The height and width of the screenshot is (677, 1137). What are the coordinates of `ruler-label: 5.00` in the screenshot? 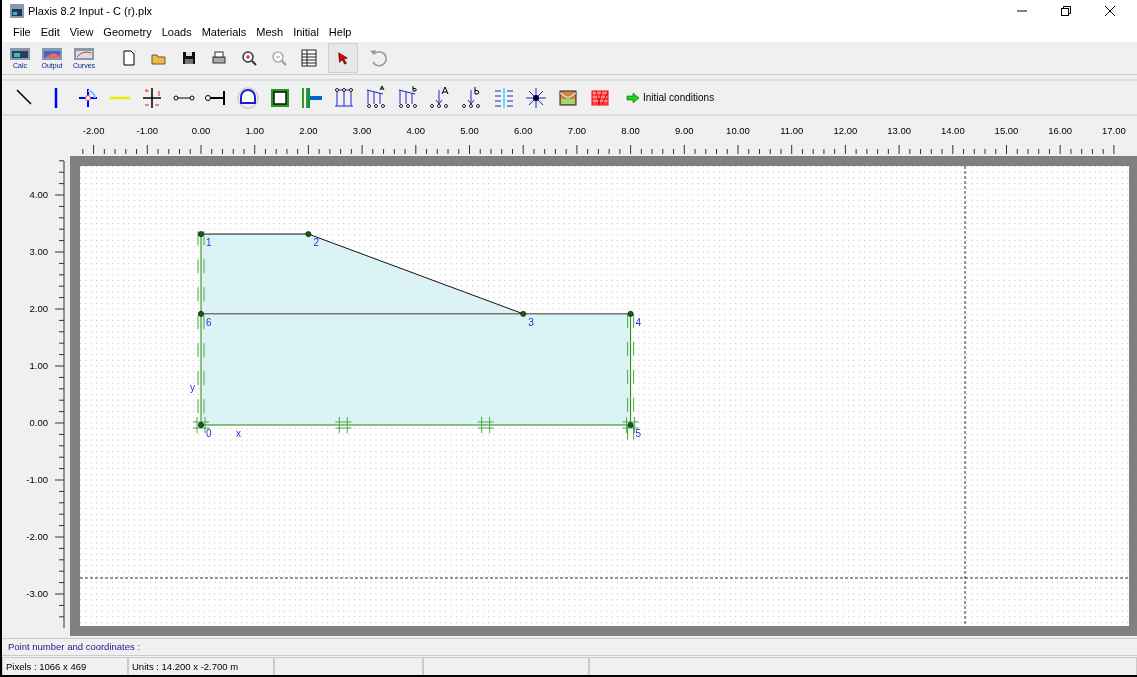 It's located at (469, 130).